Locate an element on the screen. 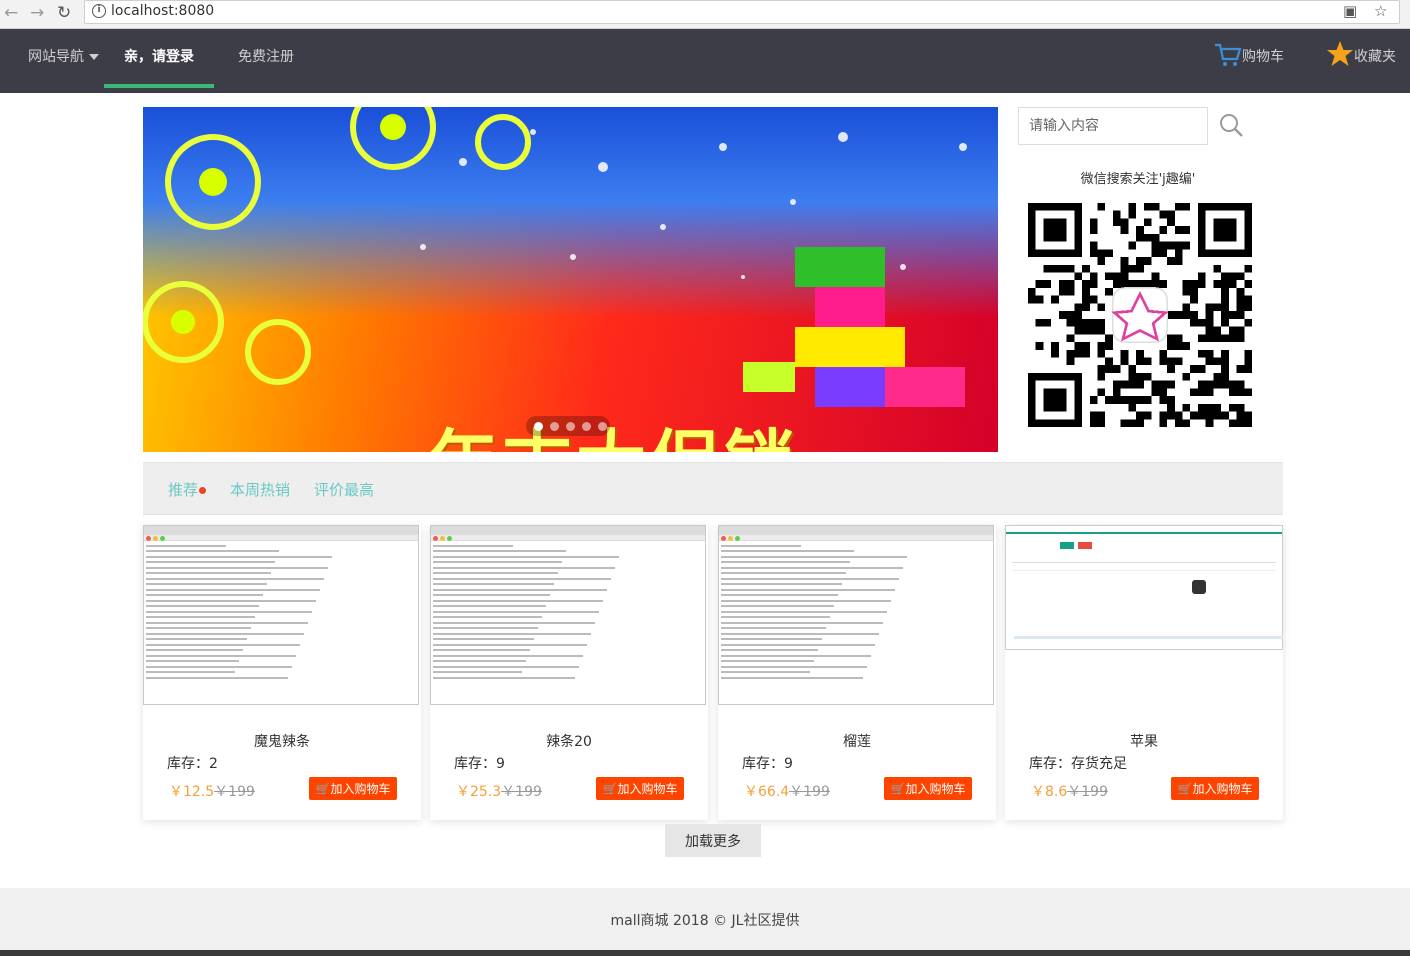  product-price: ￥8.6￥199 is located at coordinates (1069, 791).